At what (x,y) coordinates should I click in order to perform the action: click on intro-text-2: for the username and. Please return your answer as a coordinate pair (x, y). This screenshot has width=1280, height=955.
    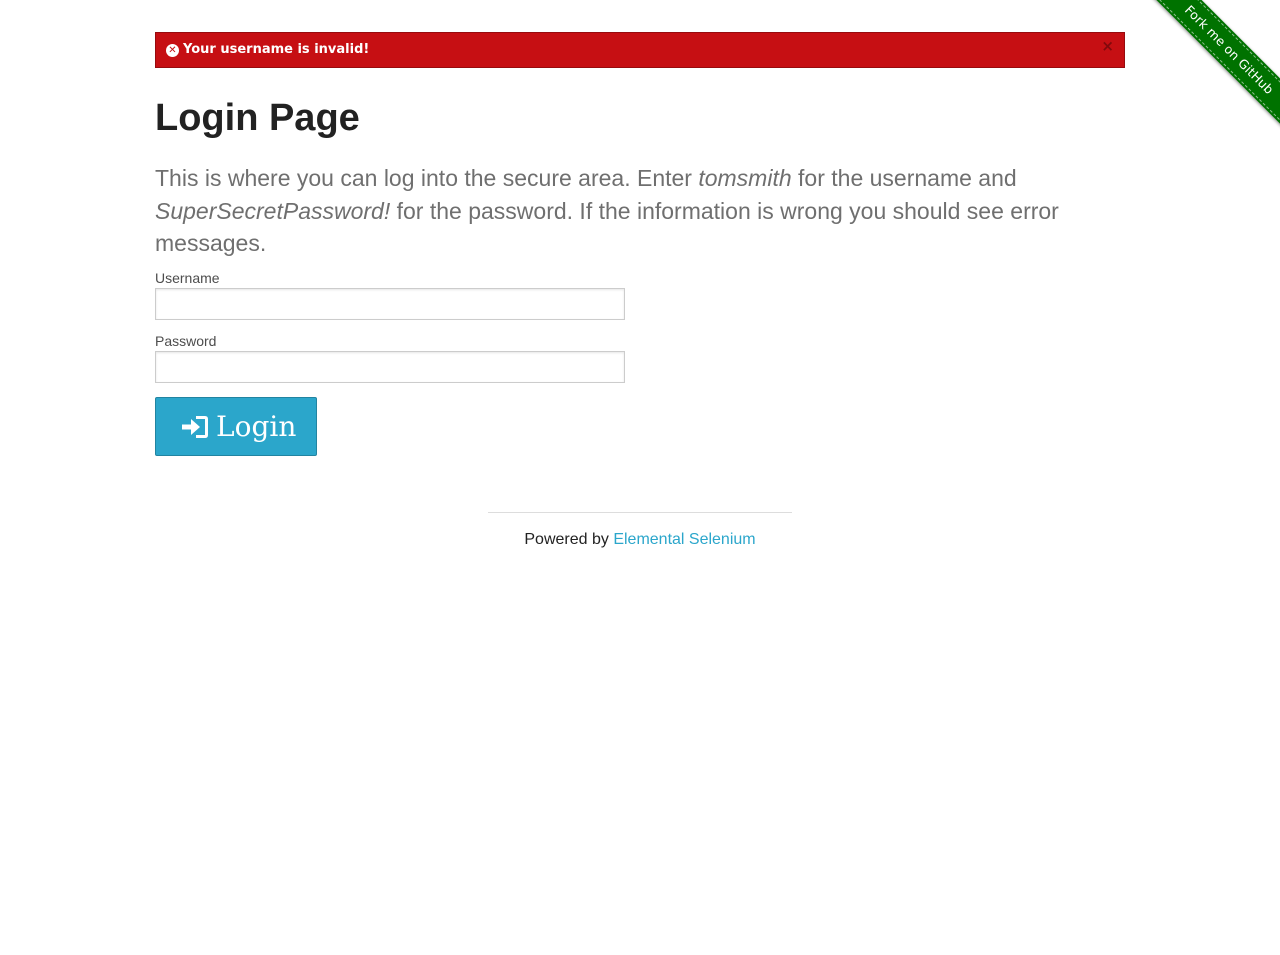
    Looking at the image, I should click on (904, 178).